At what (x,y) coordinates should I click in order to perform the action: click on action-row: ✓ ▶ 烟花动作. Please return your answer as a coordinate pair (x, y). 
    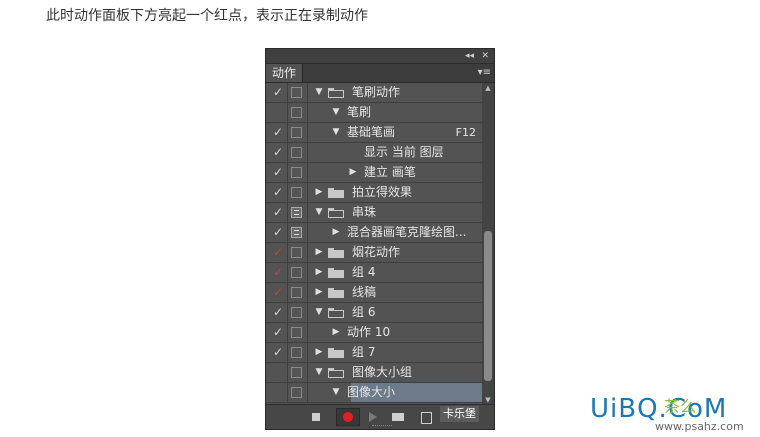
    Looking at the image, I should click on (374, 253).